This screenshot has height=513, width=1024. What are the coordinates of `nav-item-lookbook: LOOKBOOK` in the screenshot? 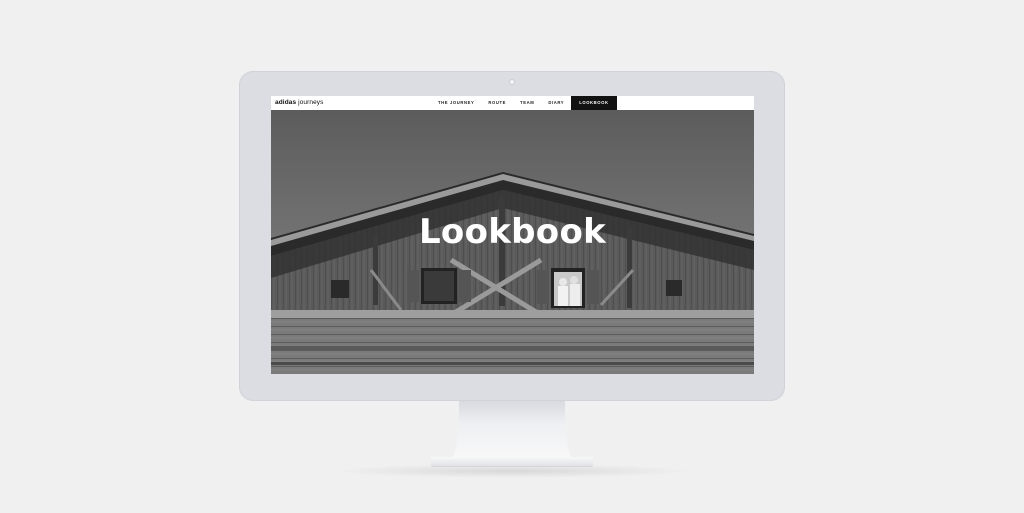 It's located at (594, 103).